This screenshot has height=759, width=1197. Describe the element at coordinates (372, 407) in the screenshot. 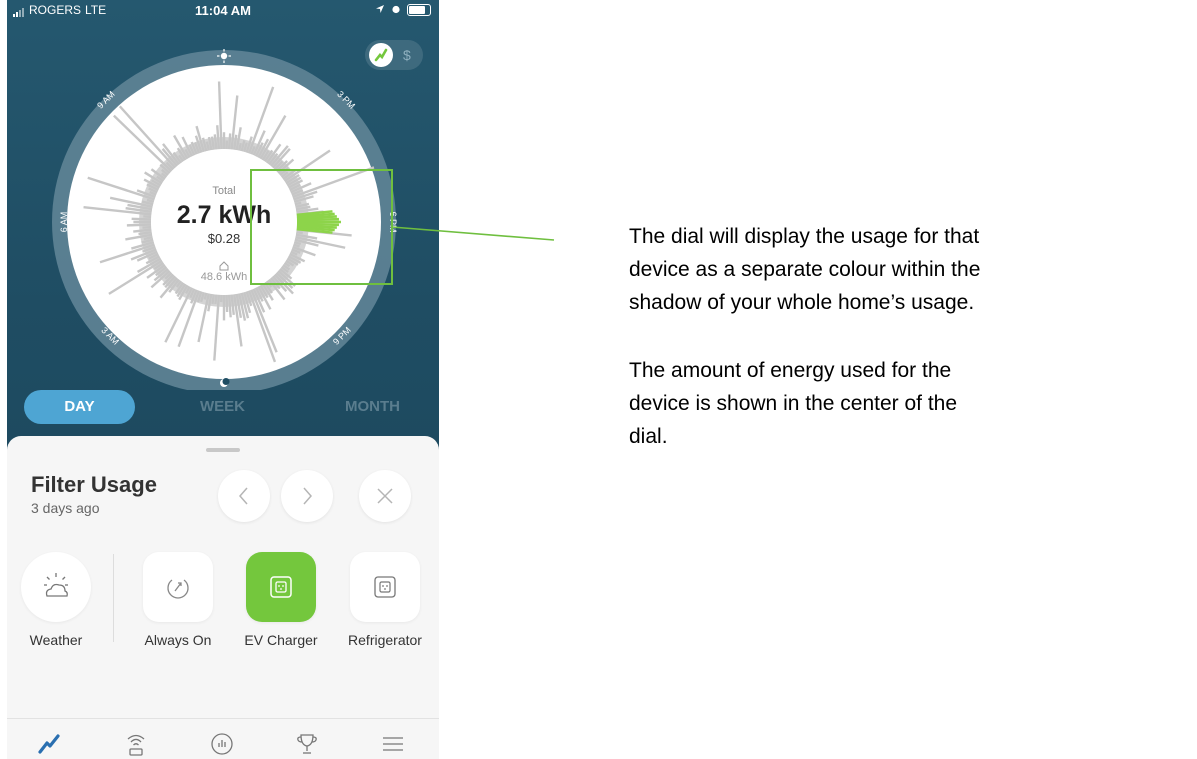

I see `tab-month: MONTH` at that location.